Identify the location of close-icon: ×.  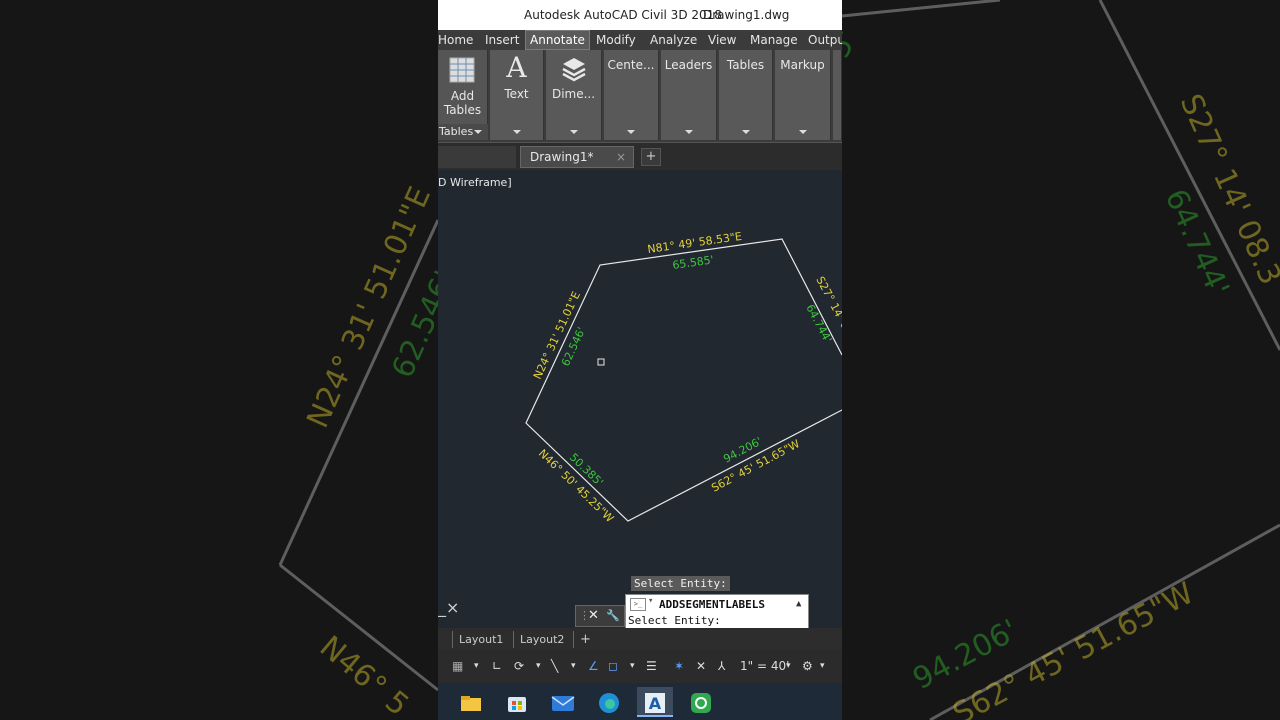
(621, 157).